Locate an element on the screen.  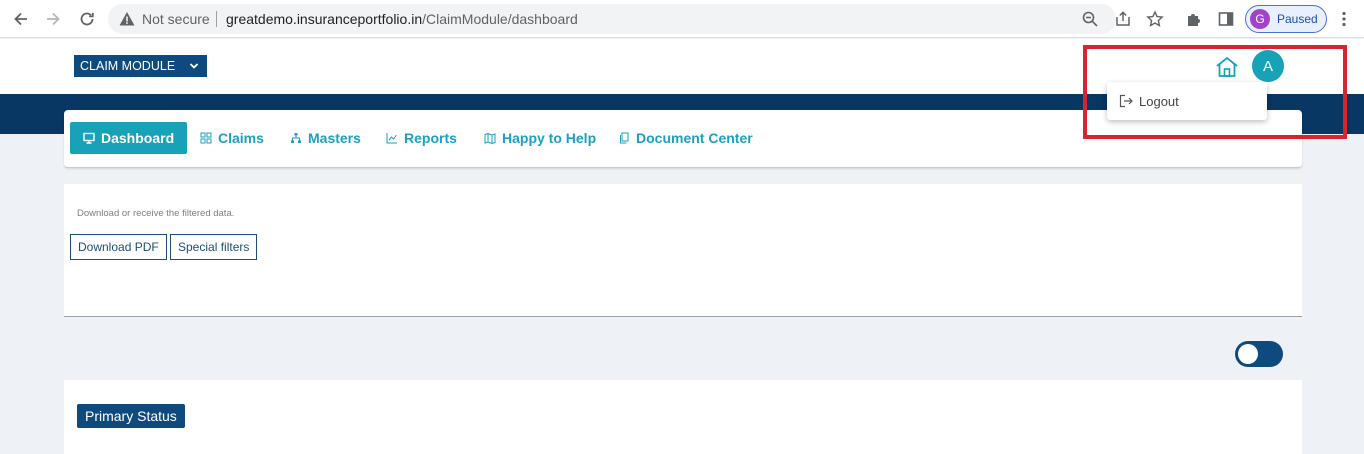
toggle-knob is located at coordinates (1248, 354).